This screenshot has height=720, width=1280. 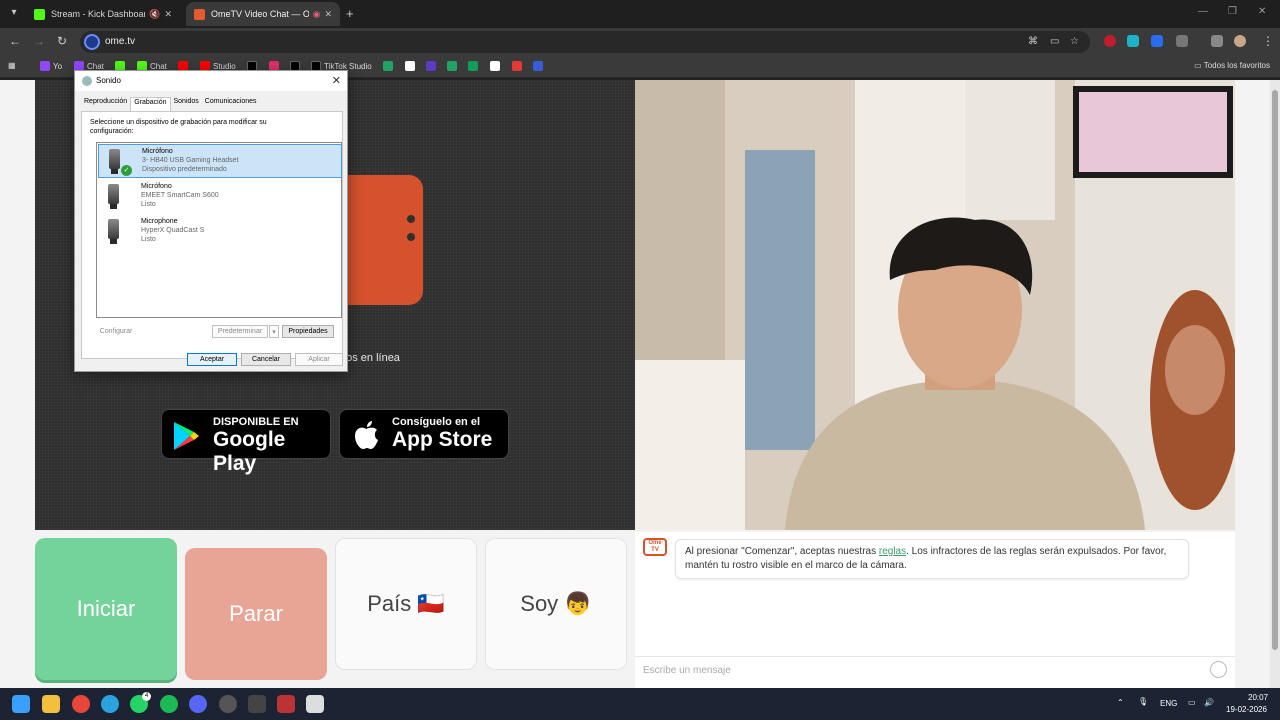 I want to click on bookmark-star-icon: ☆, so click(x=1074, y=41).